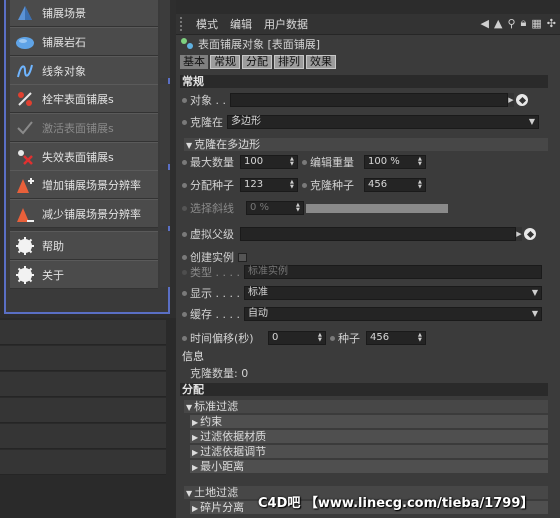 This screenshot has height=518, width=560. What do you see at coordinates (332, 162) in the screenshot?
I see `edit-weight-label: 编辑重量` at bounding box center [332, 162].